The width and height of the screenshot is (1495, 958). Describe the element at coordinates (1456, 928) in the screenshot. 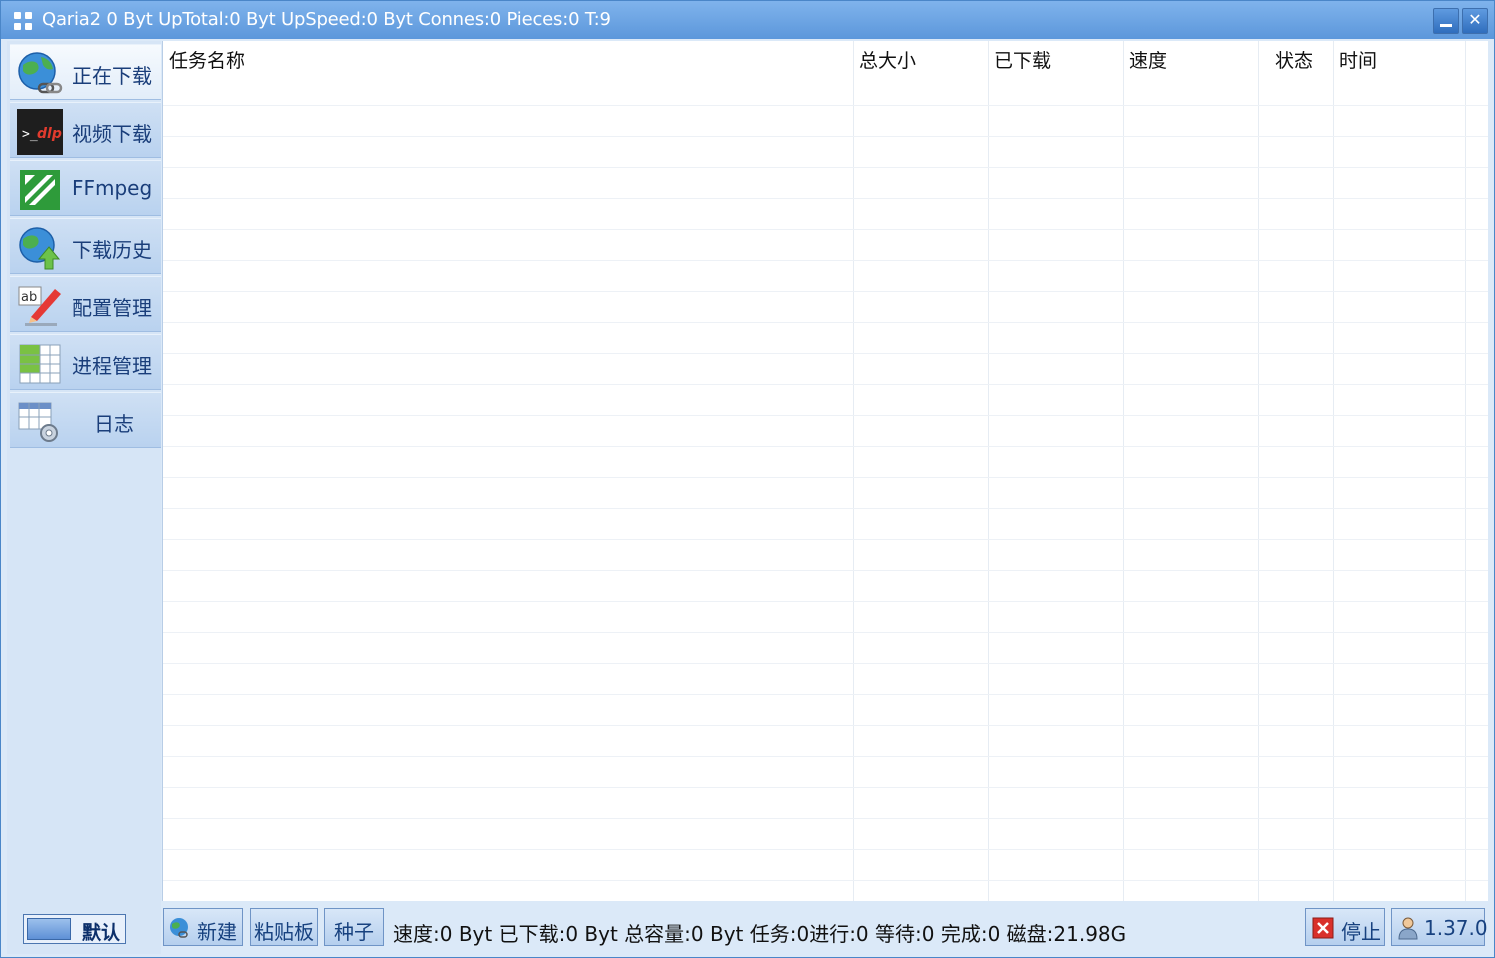

I see `version-label: 1.37.0` at that location.